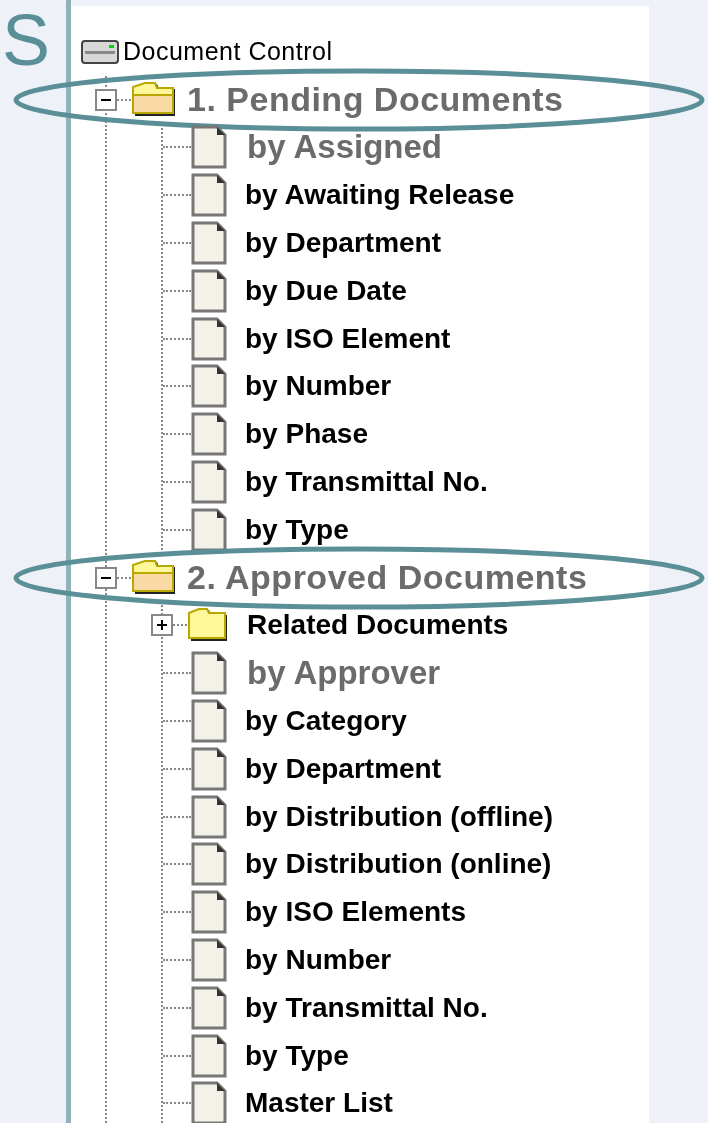  What do you see at coordinates (306, 434) in the screenshot?
I see `tree-item-label: by Phase` at bounding box center [306, 434].